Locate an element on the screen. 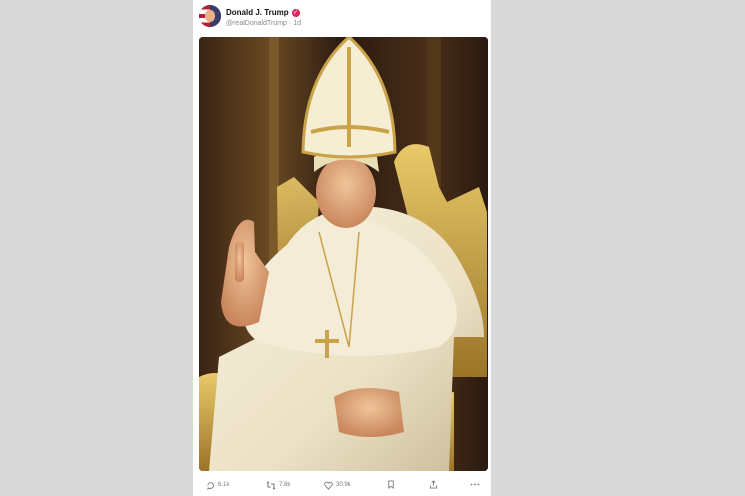  more-button is located at coordinates (475, 484).